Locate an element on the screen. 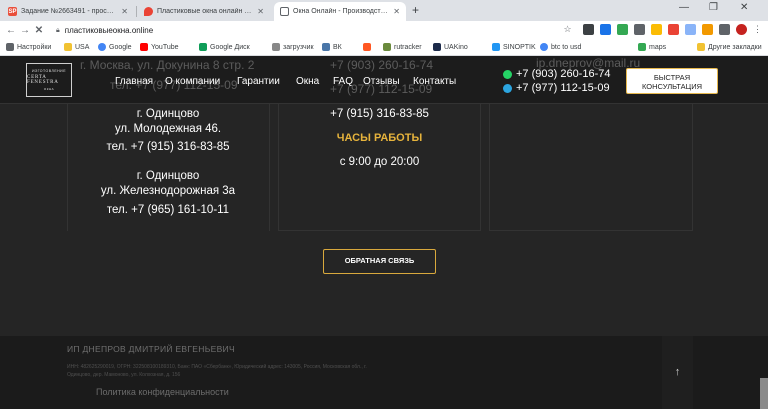 Image resolution: width=768 pixels, height=409 pixels. nav-contacts: Контакты is located at coordinates (434, 81).